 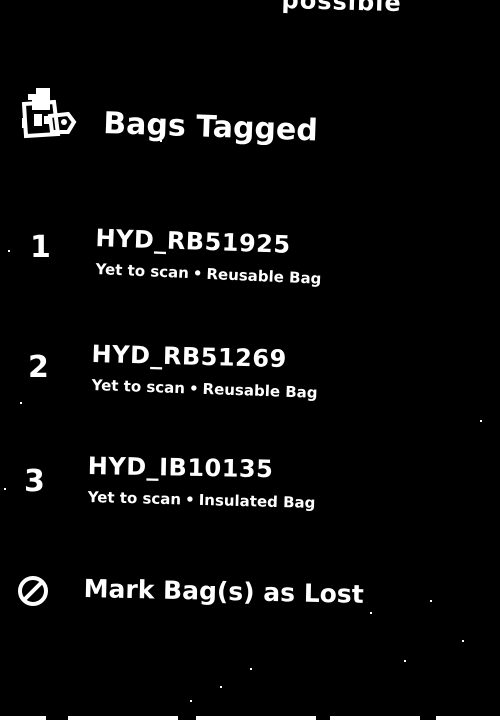 What do you see at coordinates (49, 113) in the screenshot?
I see `bag-tag-icon` at bounding box center [49, 113].